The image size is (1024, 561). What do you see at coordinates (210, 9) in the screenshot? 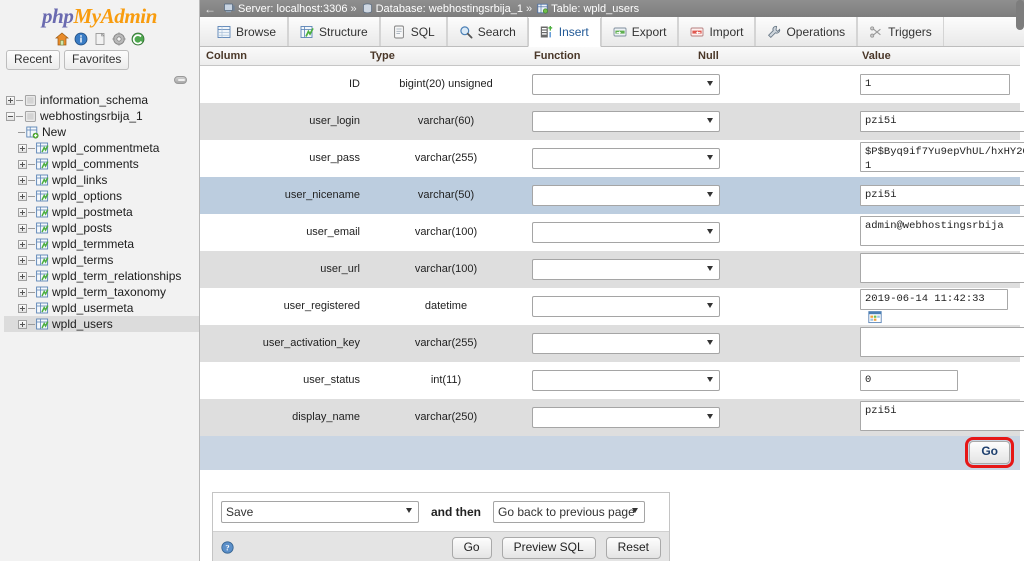
I see `back-arrow-icon: ←` at bounding box center [210, 9].